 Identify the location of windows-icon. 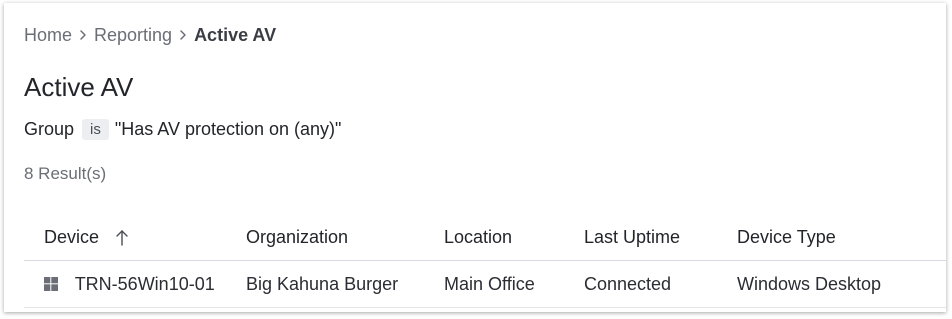
(51, 283).